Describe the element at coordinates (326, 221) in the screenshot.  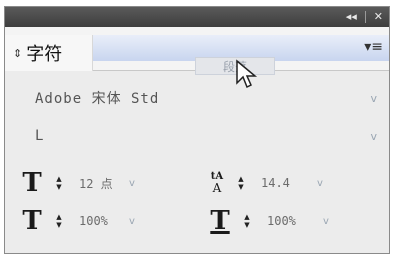
I see `horizontal-scale-dropdown-icon: v` at that location.